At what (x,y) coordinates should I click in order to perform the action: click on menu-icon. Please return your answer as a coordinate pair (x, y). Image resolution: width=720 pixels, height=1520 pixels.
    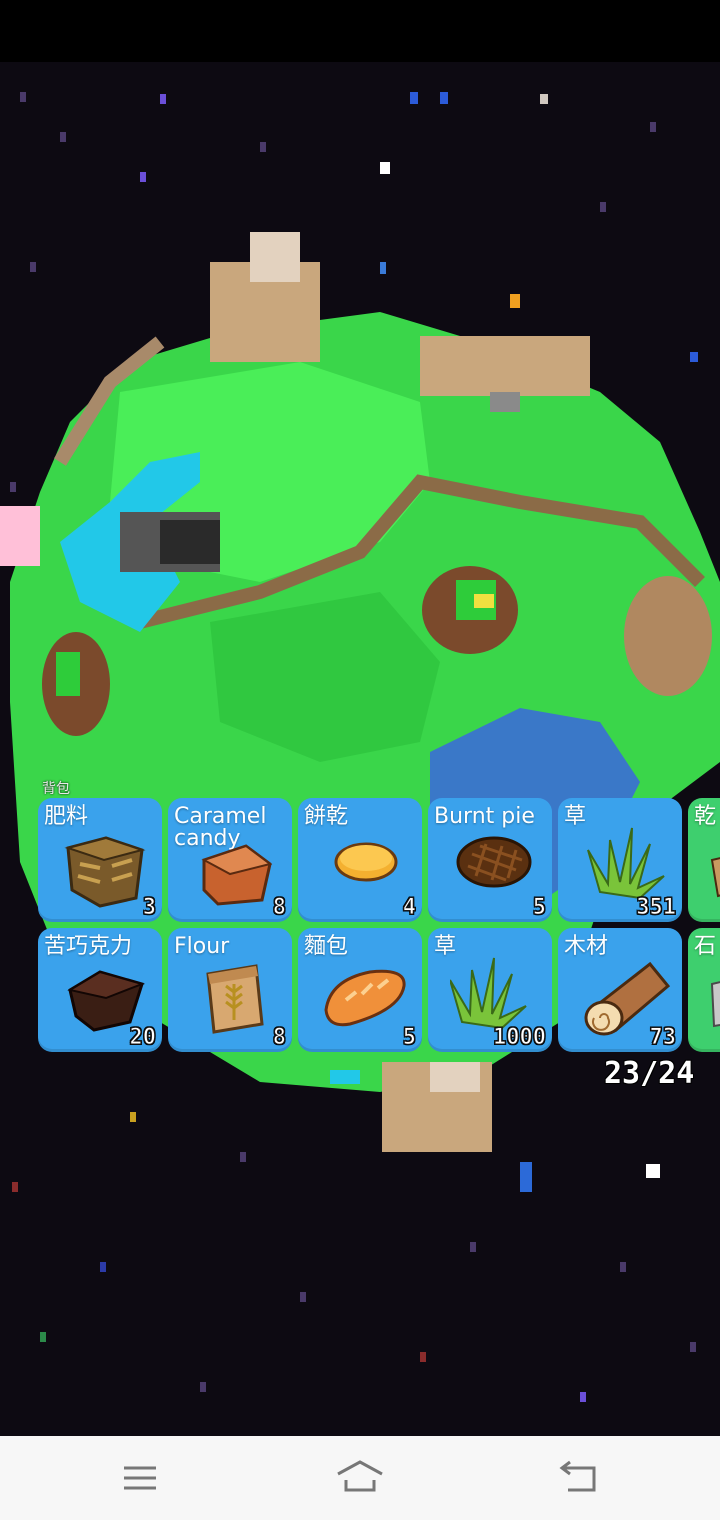
    Looking at the image, I should click on (140, 1478).